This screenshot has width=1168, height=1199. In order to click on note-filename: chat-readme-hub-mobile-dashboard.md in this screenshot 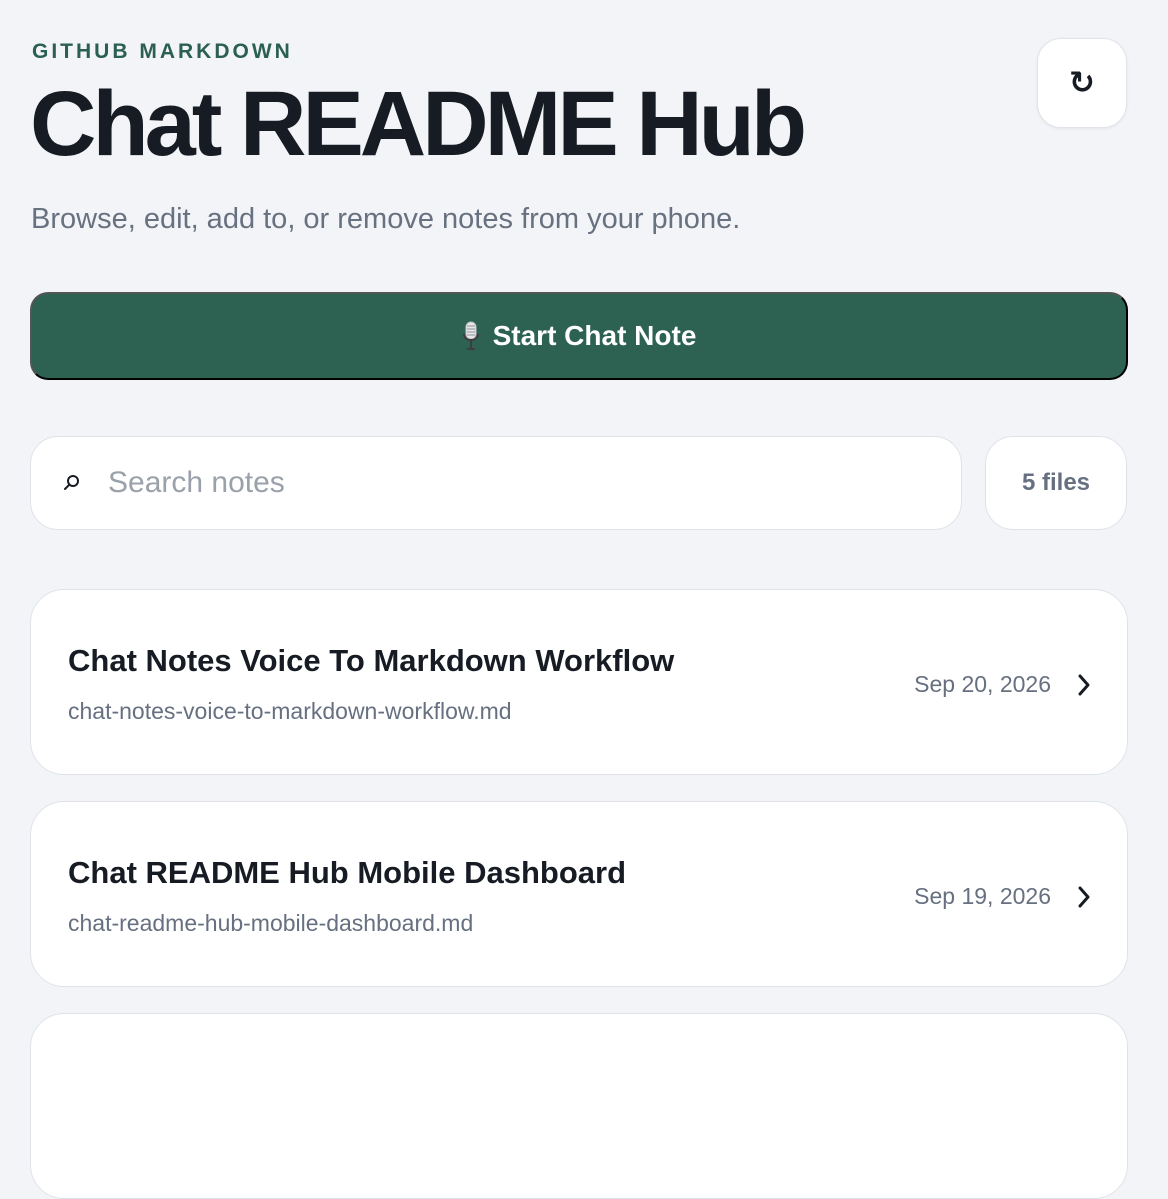, I will do `click(271, 923)`.